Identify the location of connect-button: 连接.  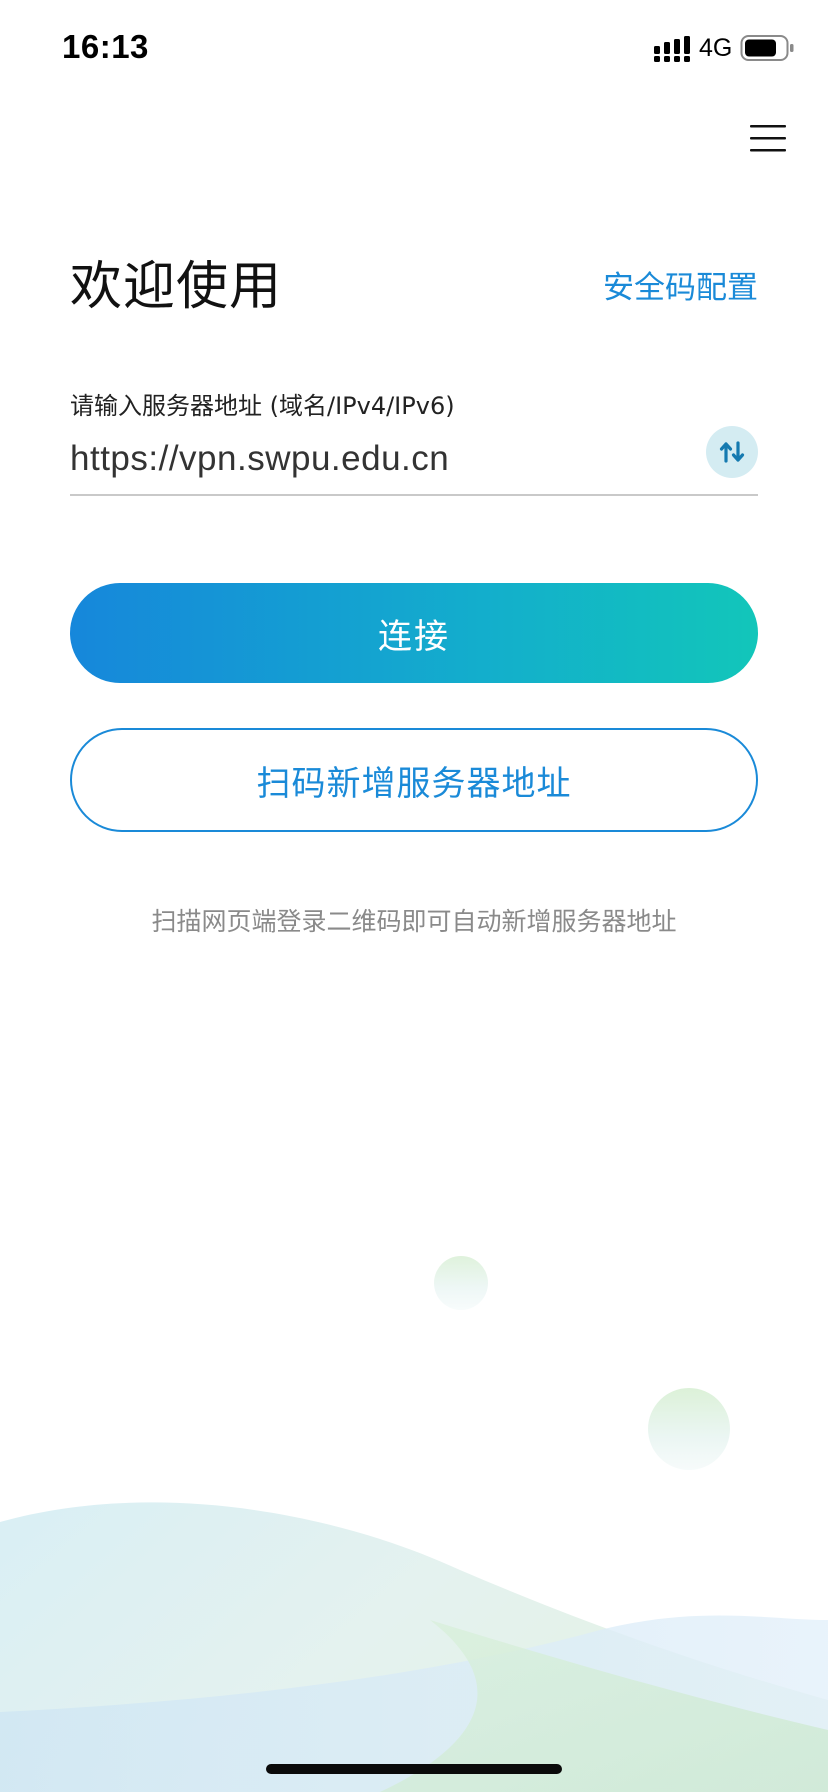
(414, 633).